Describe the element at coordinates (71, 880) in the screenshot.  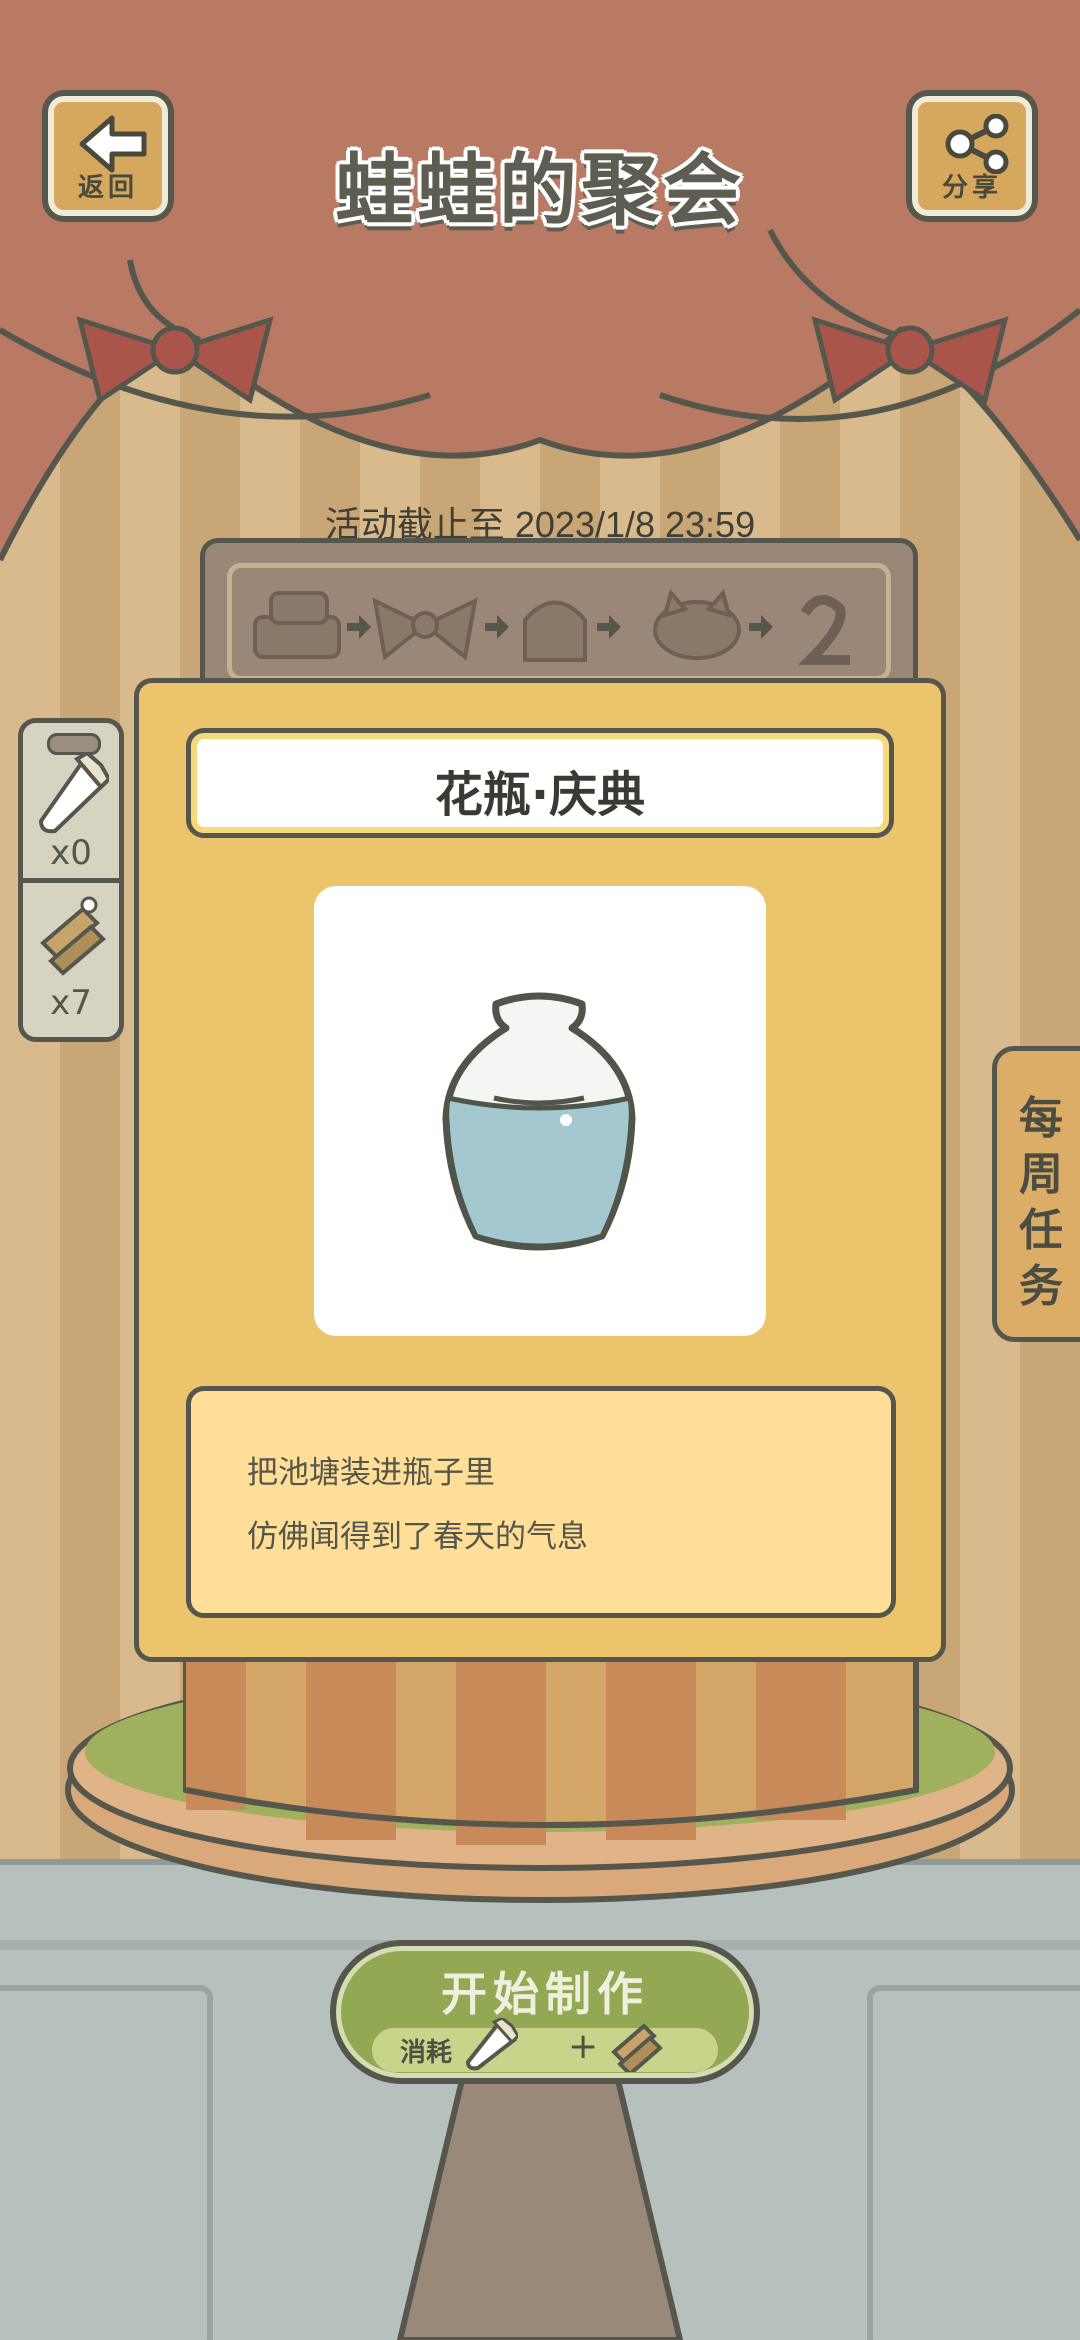
I see `inventory-panel: x0 x7` at that location.